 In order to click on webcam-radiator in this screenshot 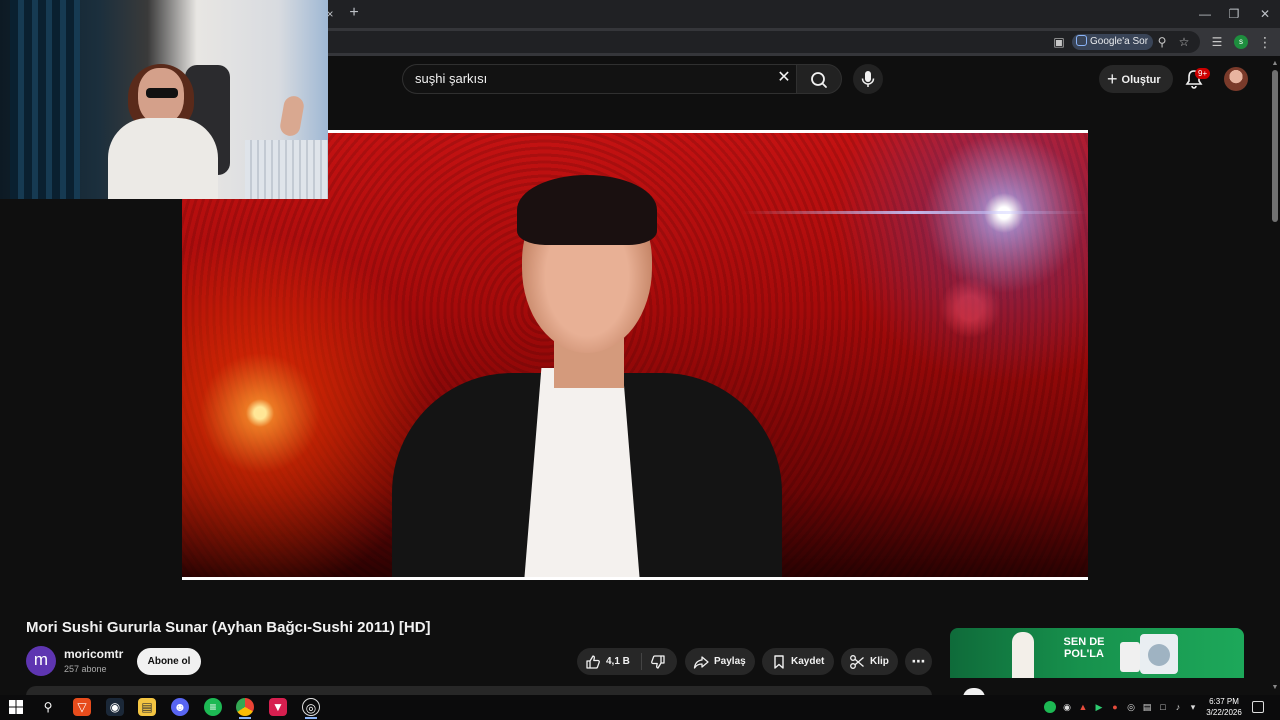, I will do `click(286, 169)`.